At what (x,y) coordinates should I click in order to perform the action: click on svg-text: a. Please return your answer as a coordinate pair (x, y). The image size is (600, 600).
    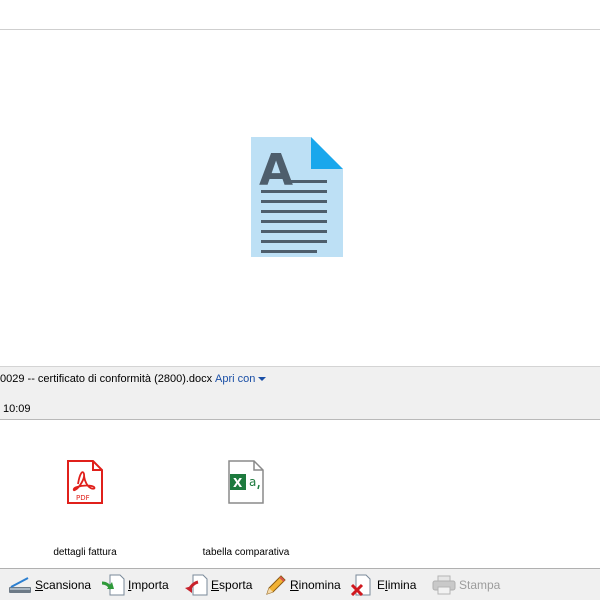
    Looking at the image, I should click on (252, 482).